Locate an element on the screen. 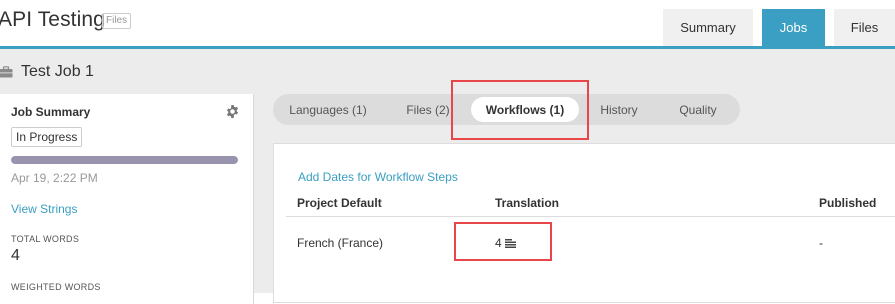 Image resolution: width=895 pixels, height=304 pixels. subtab-workflows: Workflows (1) is located at coordinates (525, 109).